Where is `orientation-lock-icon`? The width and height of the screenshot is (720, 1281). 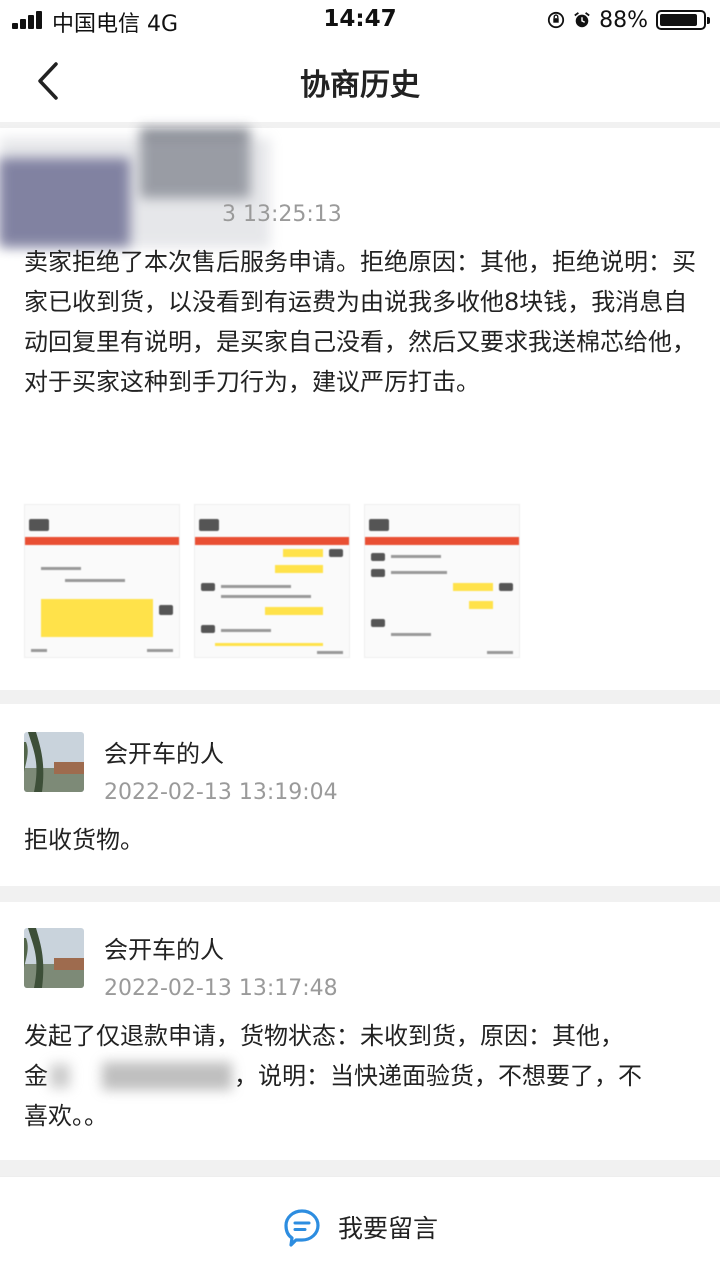 orientation-lock-icon is located at coordinates (556, 20).